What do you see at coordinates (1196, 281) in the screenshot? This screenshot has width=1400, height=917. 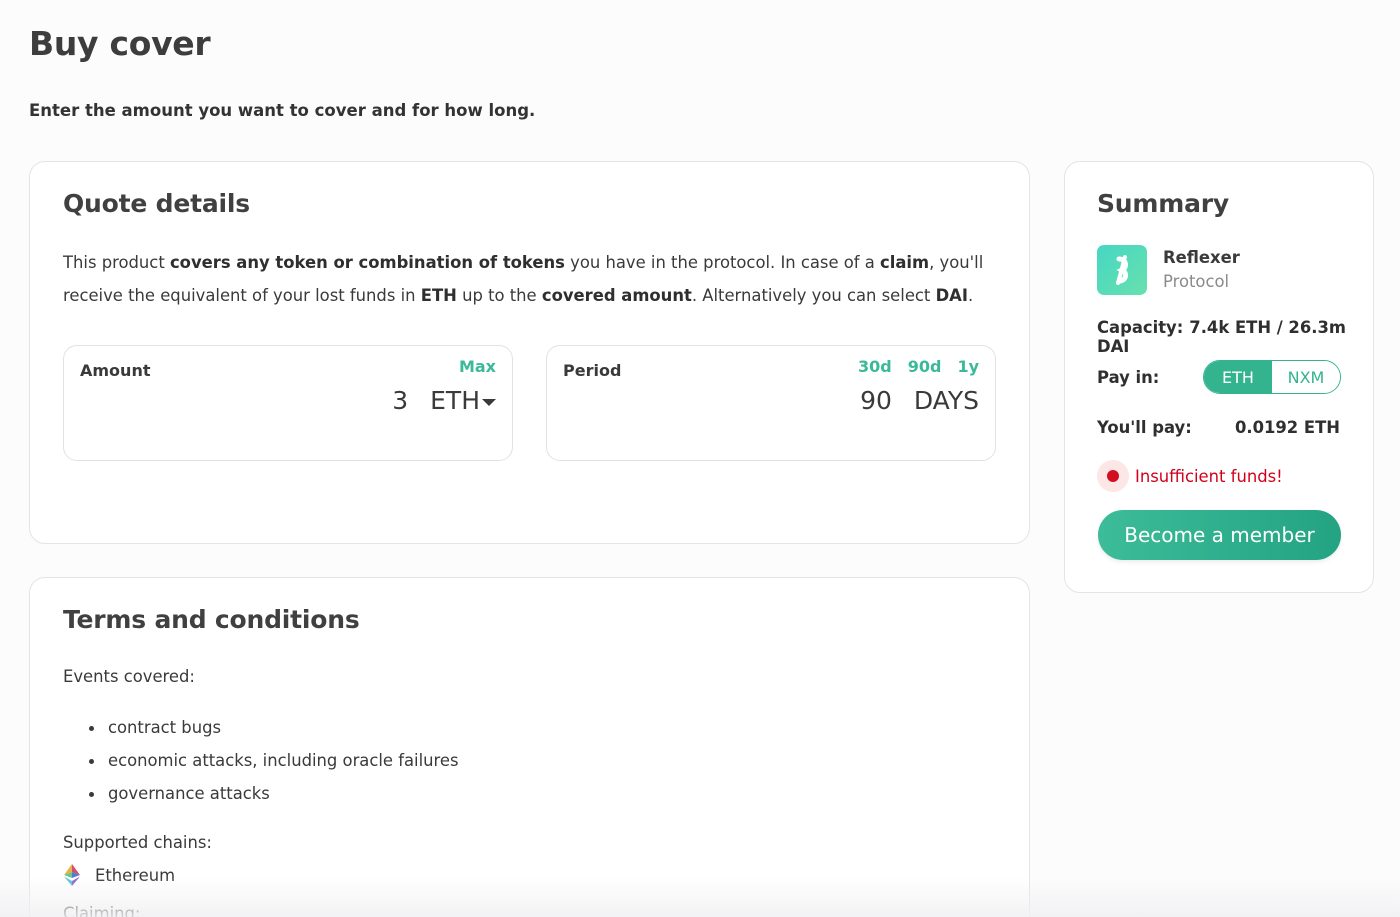 I see `product-type: Protocol` at bounding box center [1196, 281].